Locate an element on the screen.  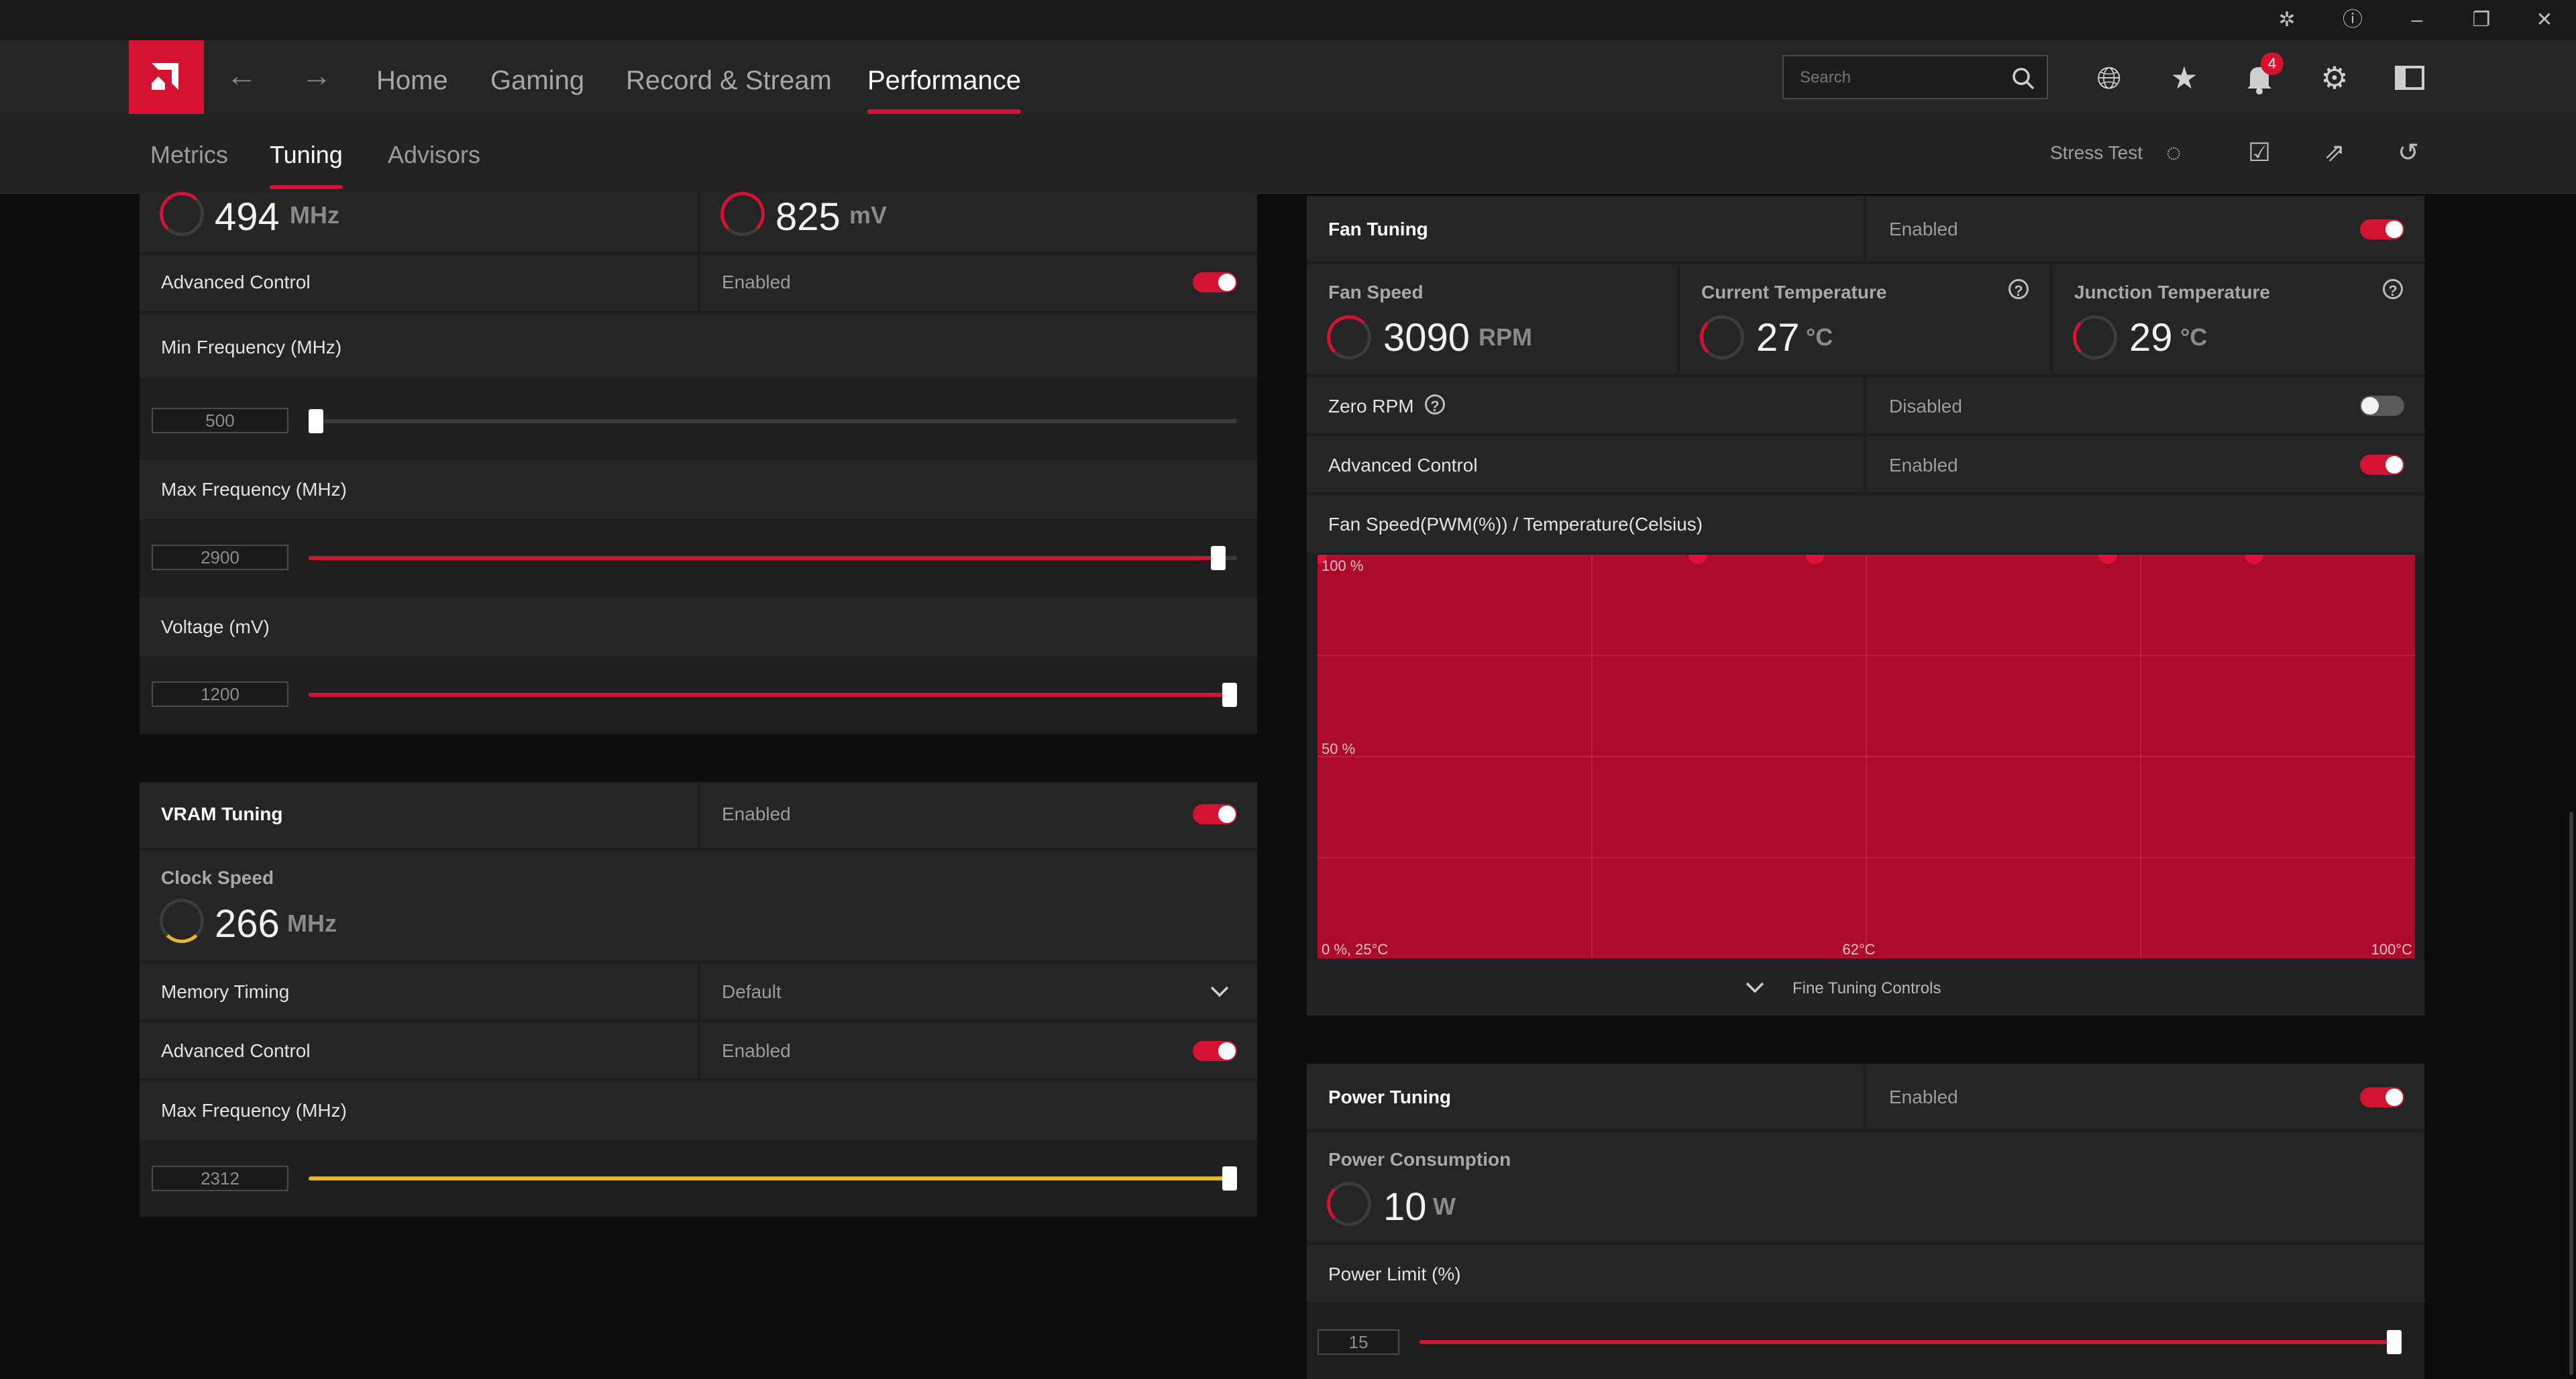
tab-home: Home is located at coordinates (412, 77).